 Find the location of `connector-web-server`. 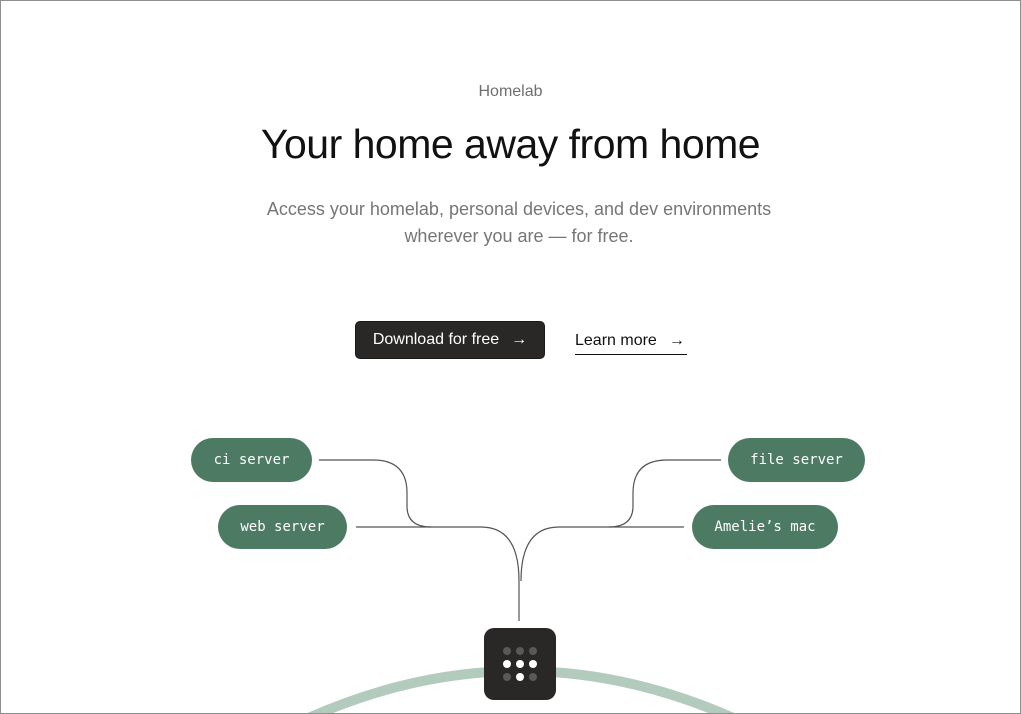

connector-web-server is located at coordinates (438, 573).